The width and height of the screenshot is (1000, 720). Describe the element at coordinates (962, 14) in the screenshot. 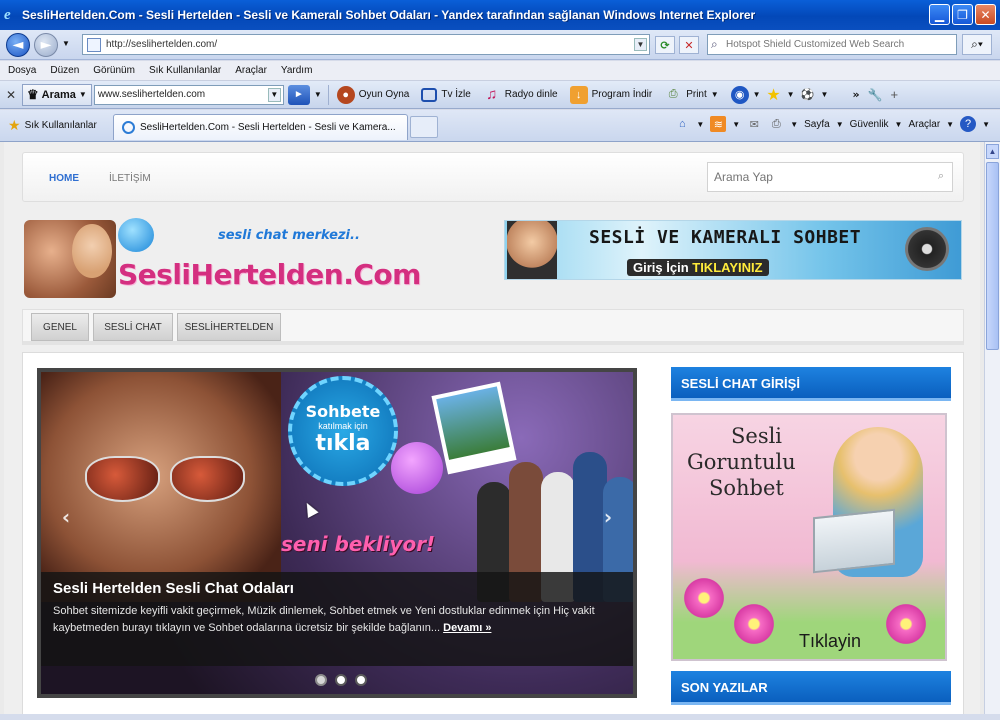

I see `maximize-button: ❐` at that location.